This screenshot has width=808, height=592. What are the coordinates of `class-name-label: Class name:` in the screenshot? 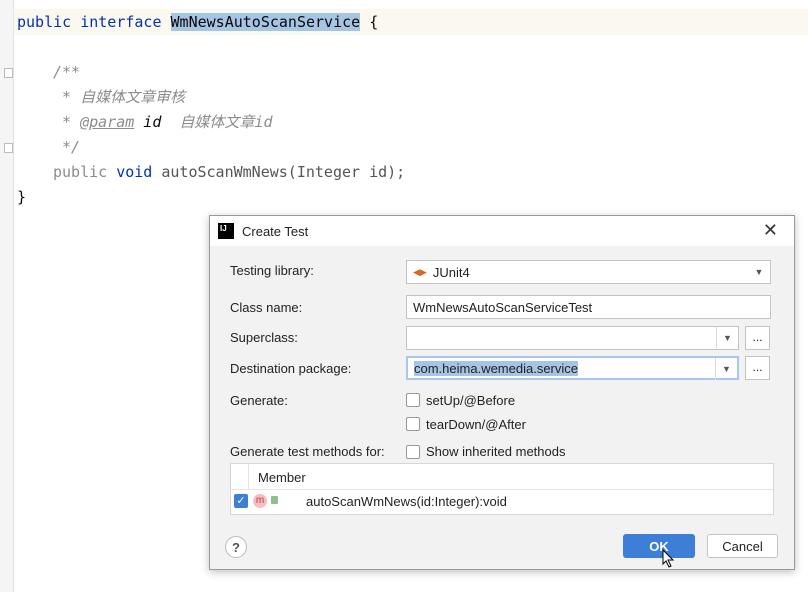 It's located at (266, 307).